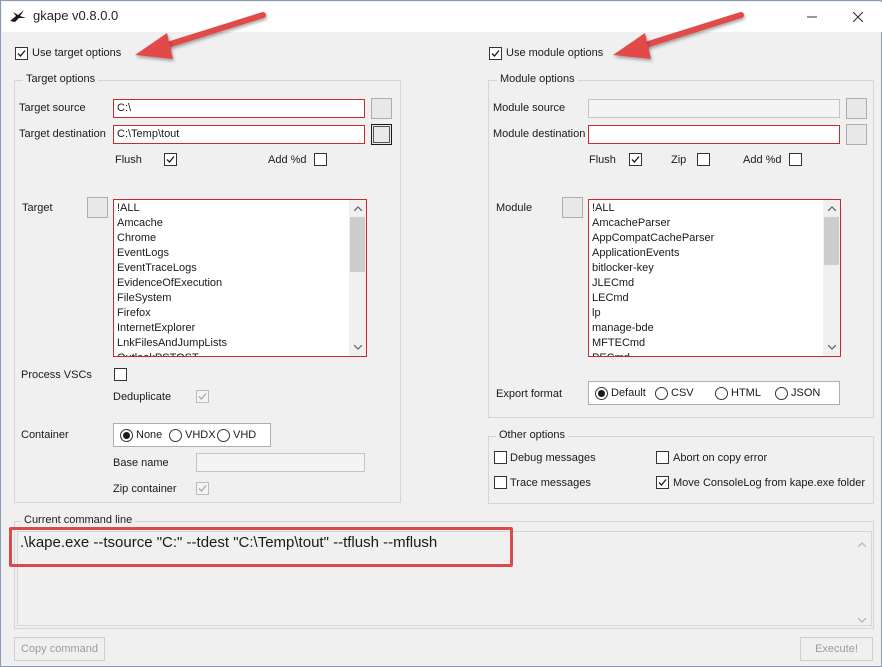  I want to click on process-vscs-checkbox, so click(120, 374).